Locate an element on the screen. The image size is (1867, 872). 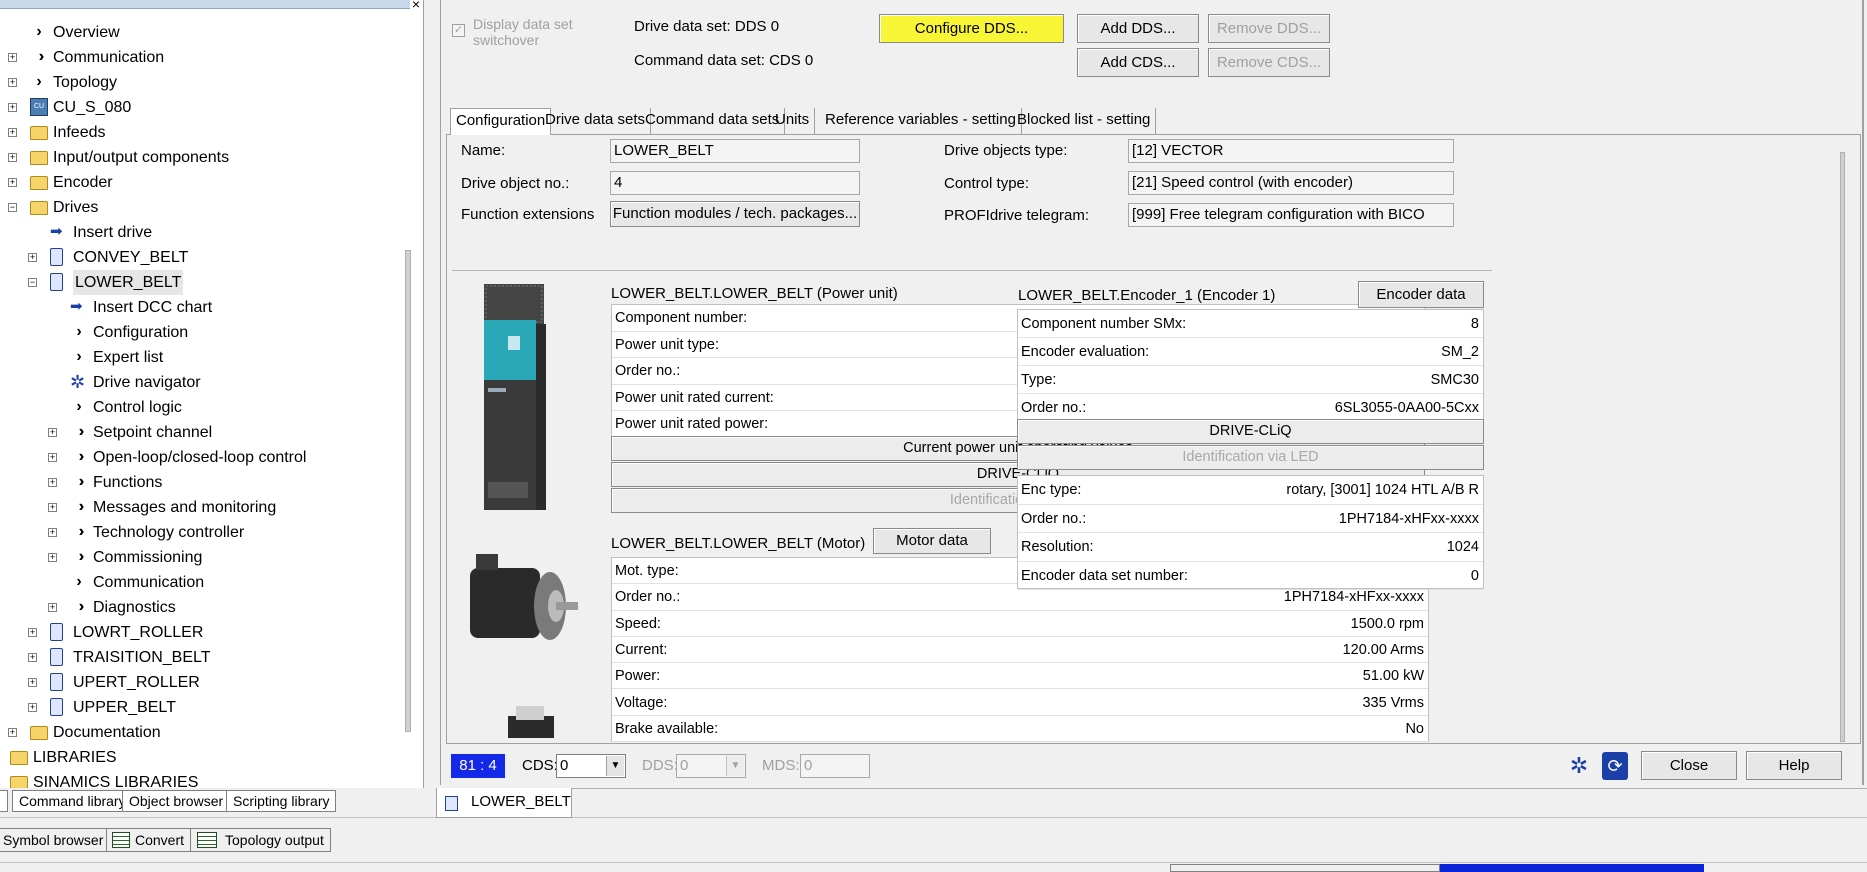
close-icon: × is located at coordinates (415, 6).